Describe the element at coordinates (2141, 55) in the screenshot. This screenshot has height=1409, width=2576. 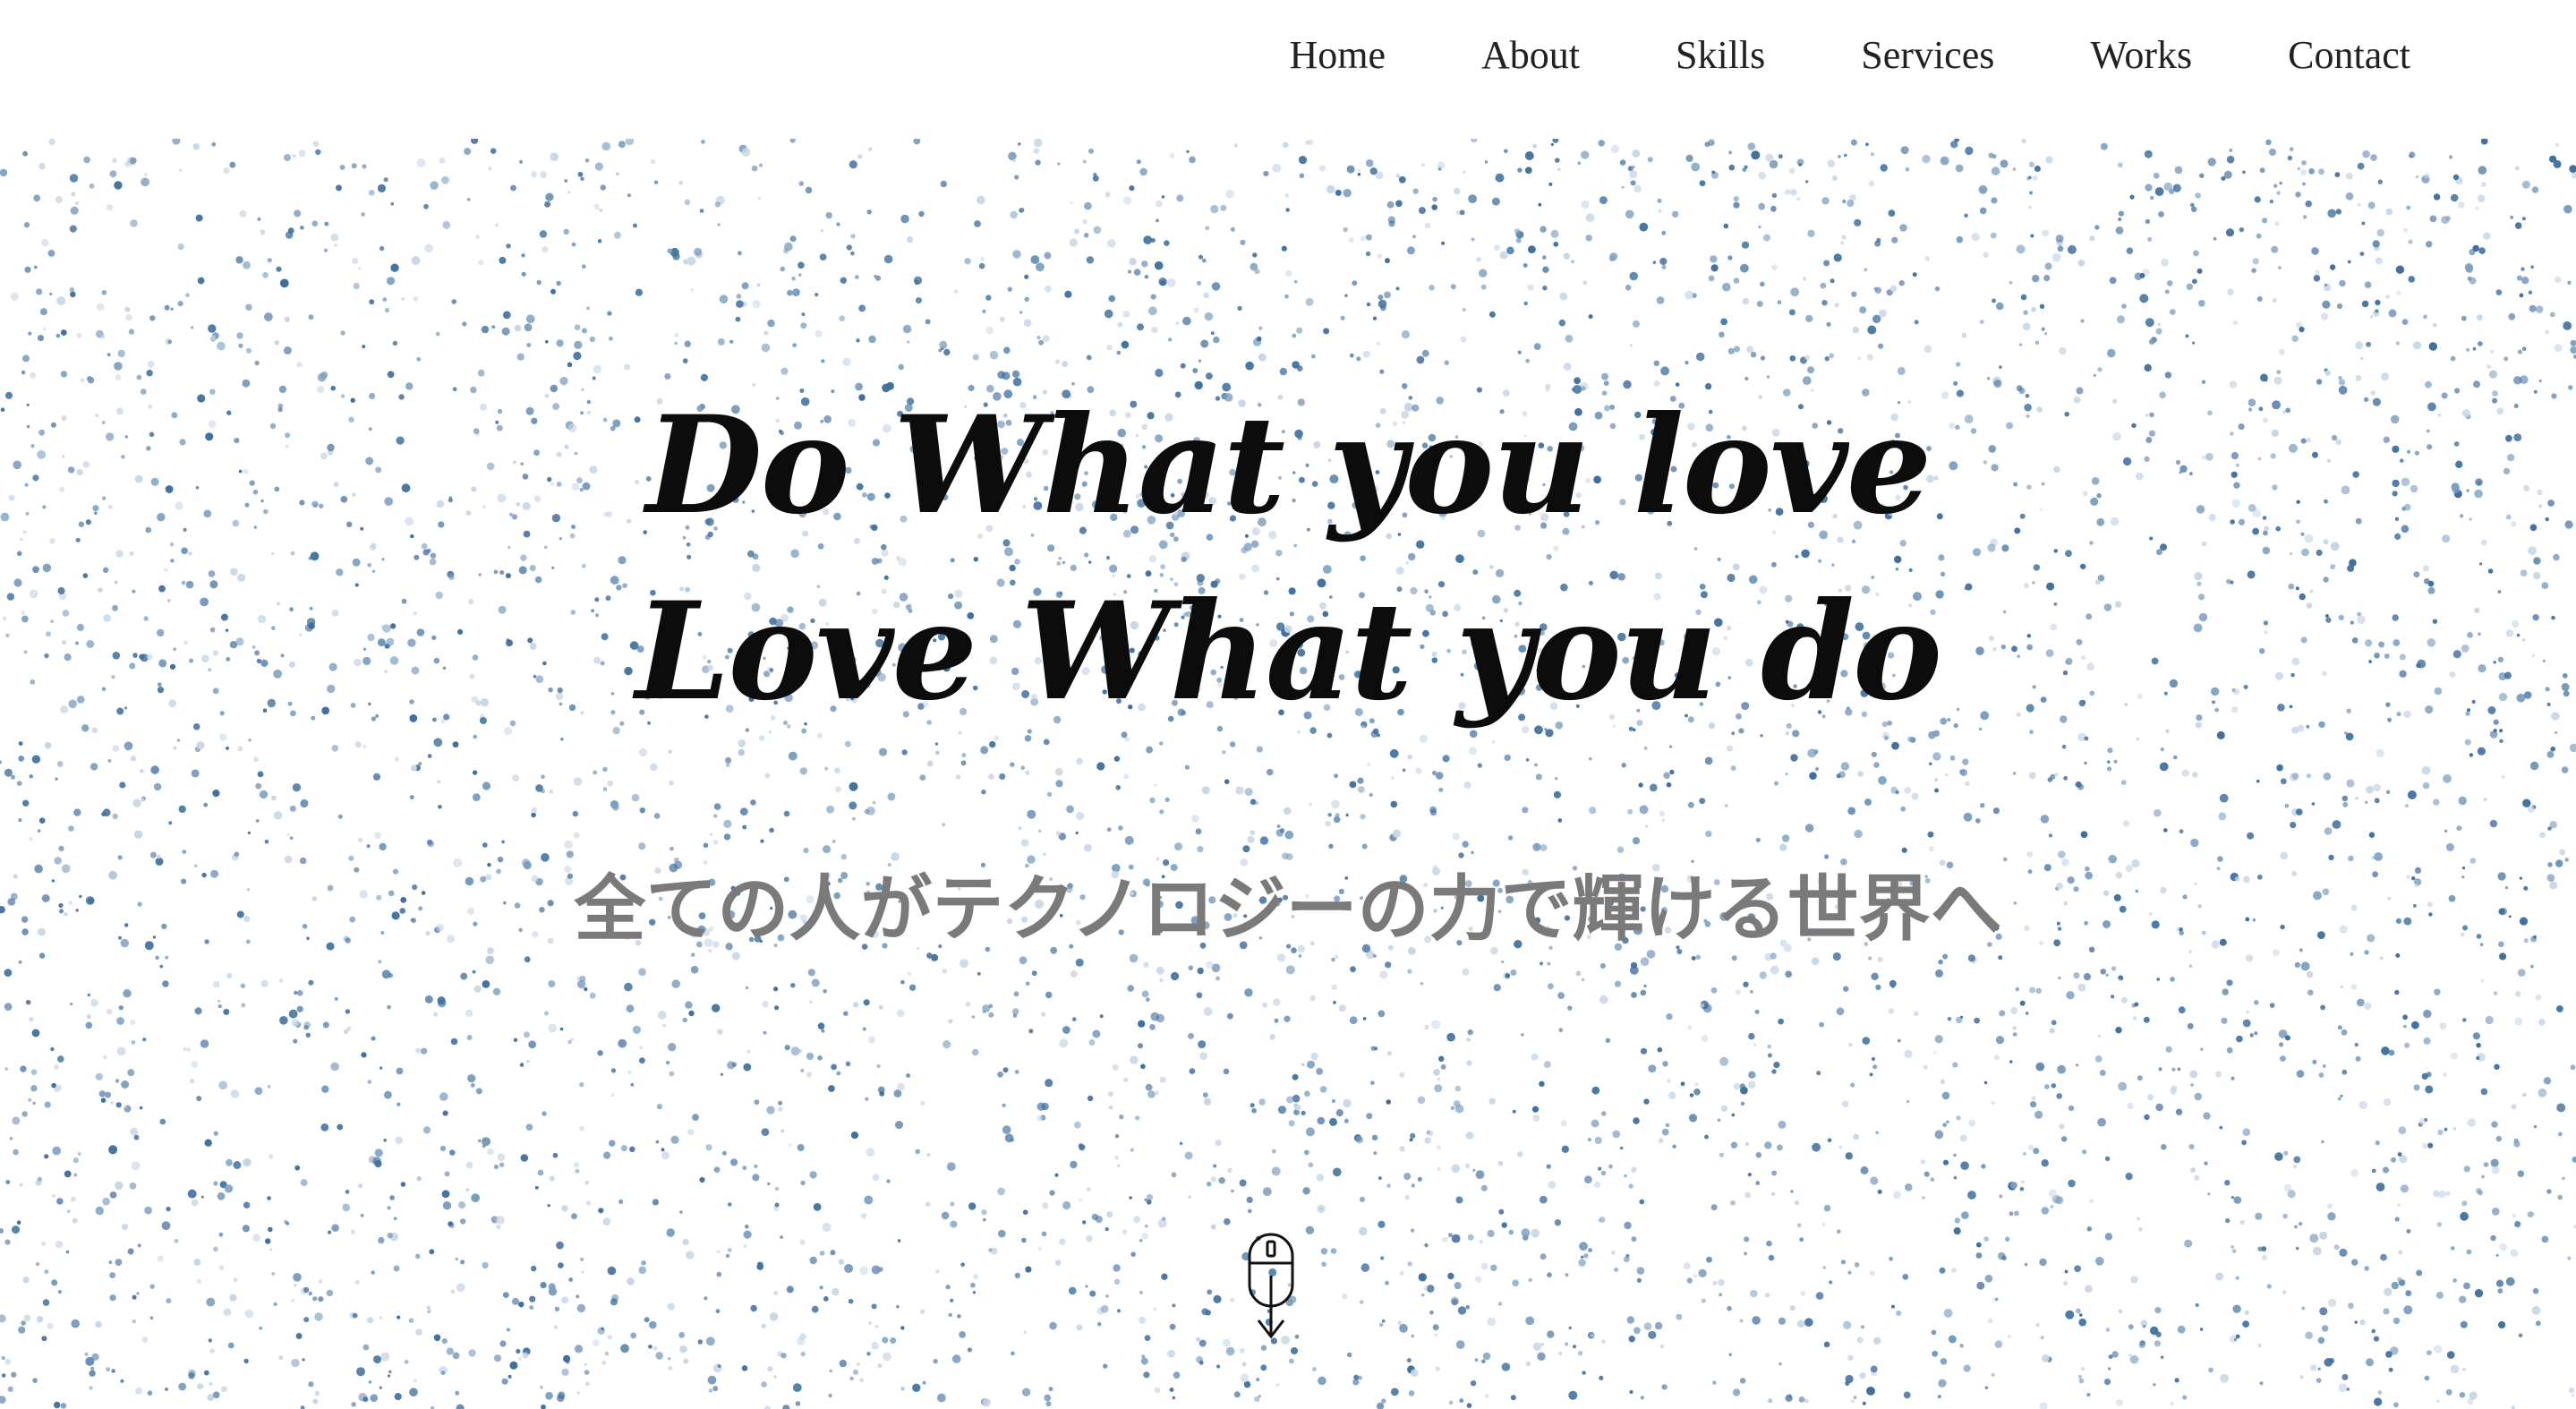
I see `nav-link-works: Works` at that location.